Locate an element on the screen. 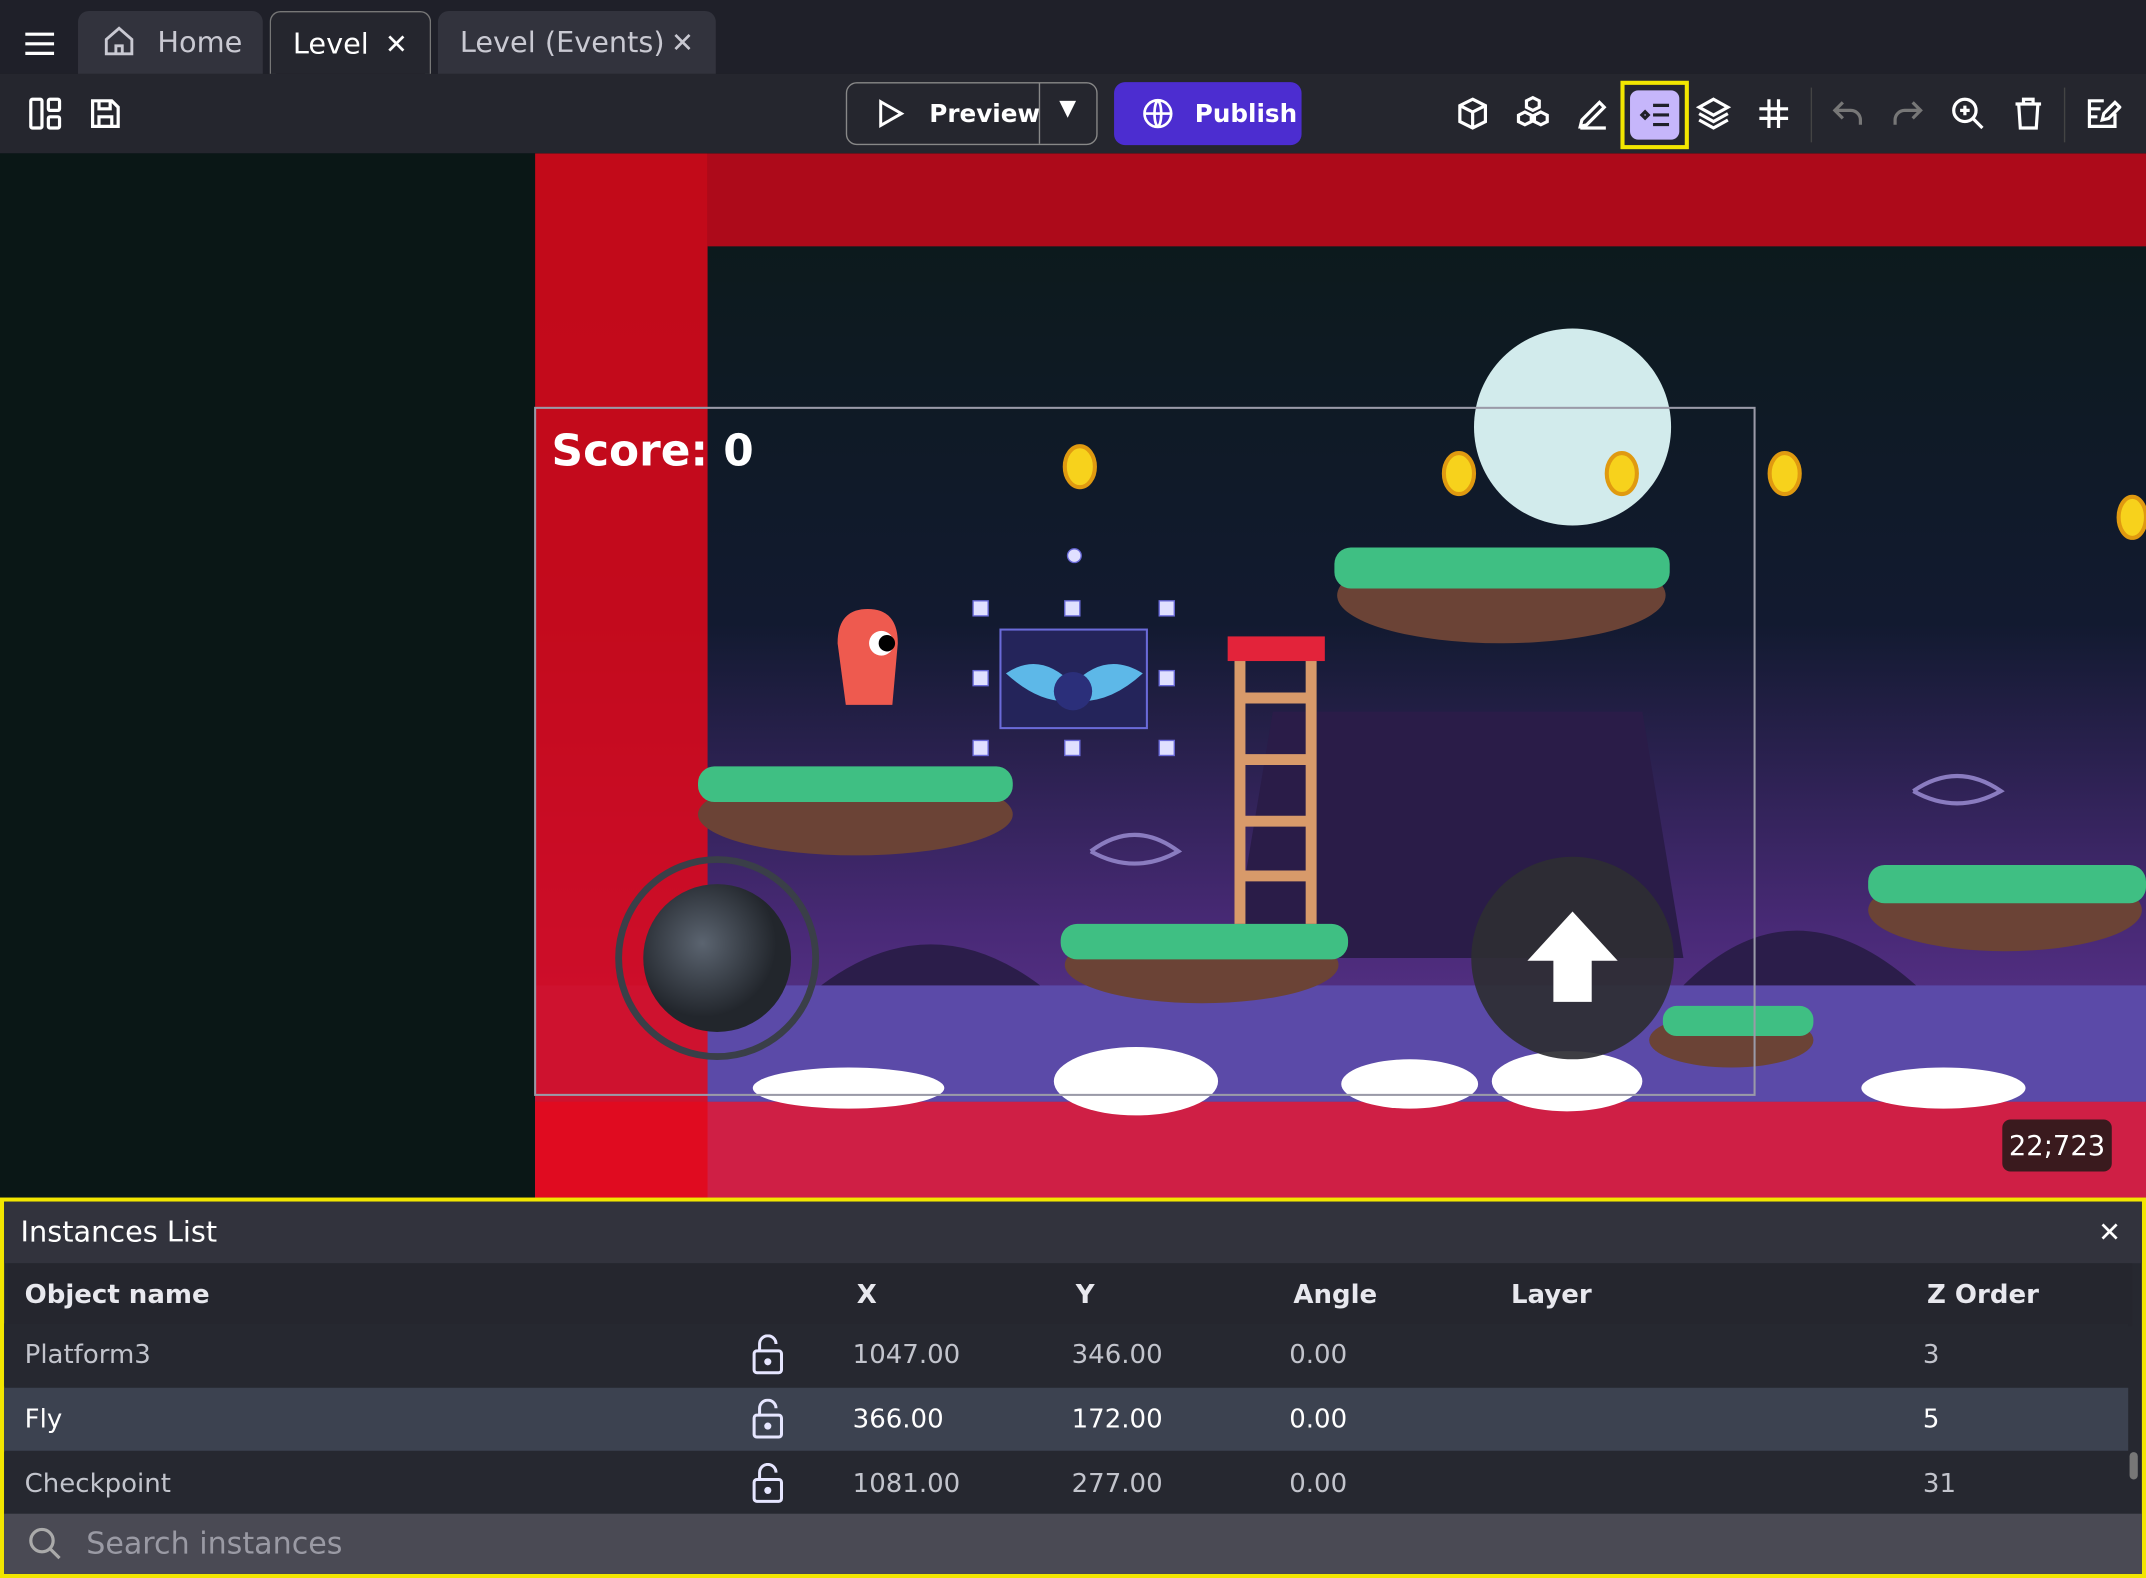 This screenshot has width=2146, height=1578. save-icon is located at coordinates (105, 113).